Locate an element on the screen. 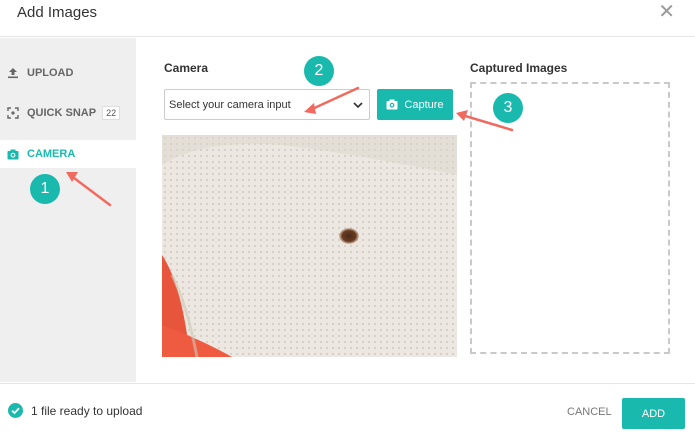 The width and height of the screenshot is (695, 433). capture-label: Capture is located at coordinates (424, 104).